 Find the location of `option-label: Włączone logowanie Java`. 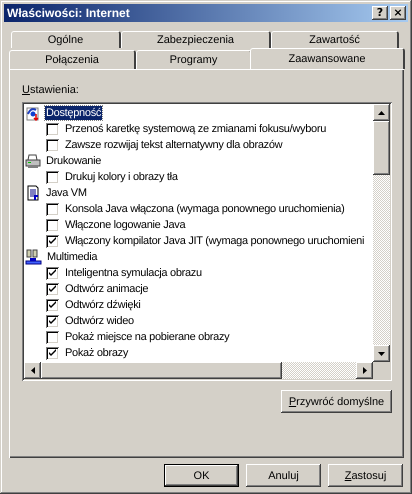

option-label: Włączone logowanie Java is located at coordinates (125, 225).